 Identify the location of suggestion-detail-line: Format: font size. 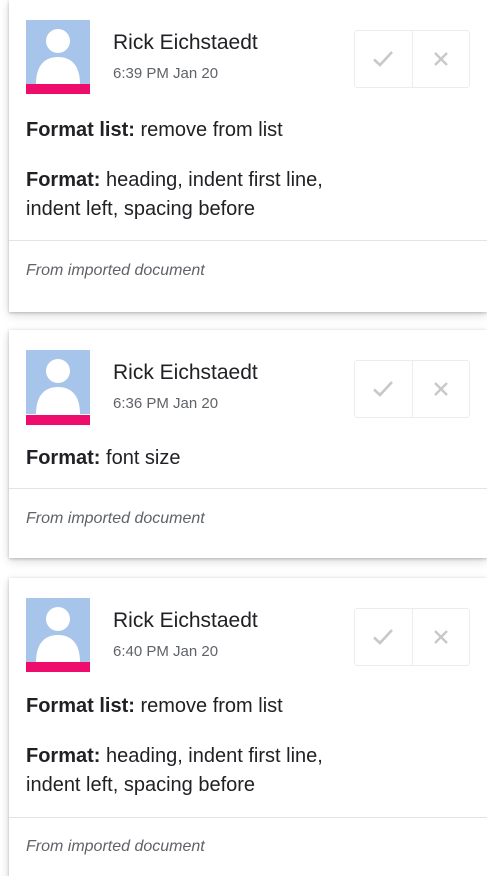
(103, 458).